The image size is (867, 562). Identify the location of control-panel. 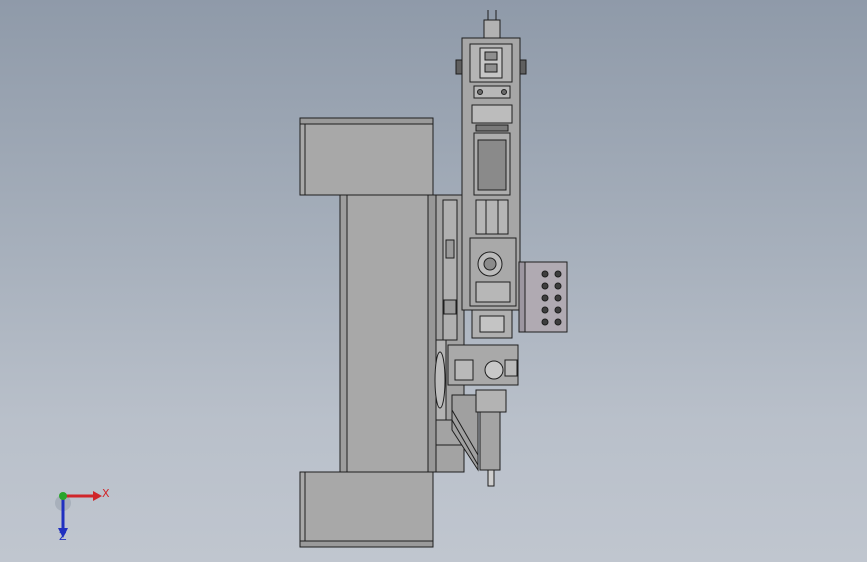
(543, 297).